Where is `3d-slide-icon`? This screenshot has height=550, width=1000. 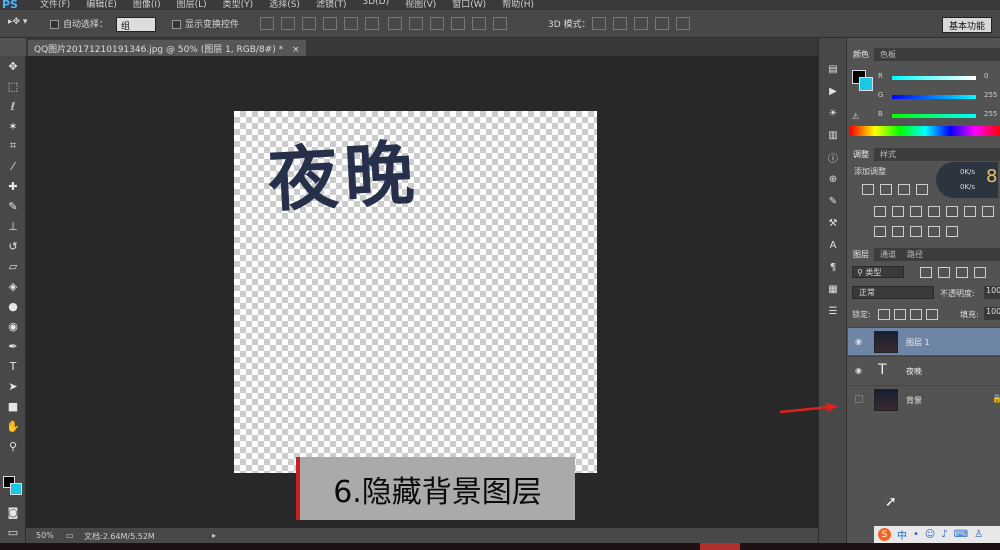 3d-slide-icon is located at coordinates (662, 23).